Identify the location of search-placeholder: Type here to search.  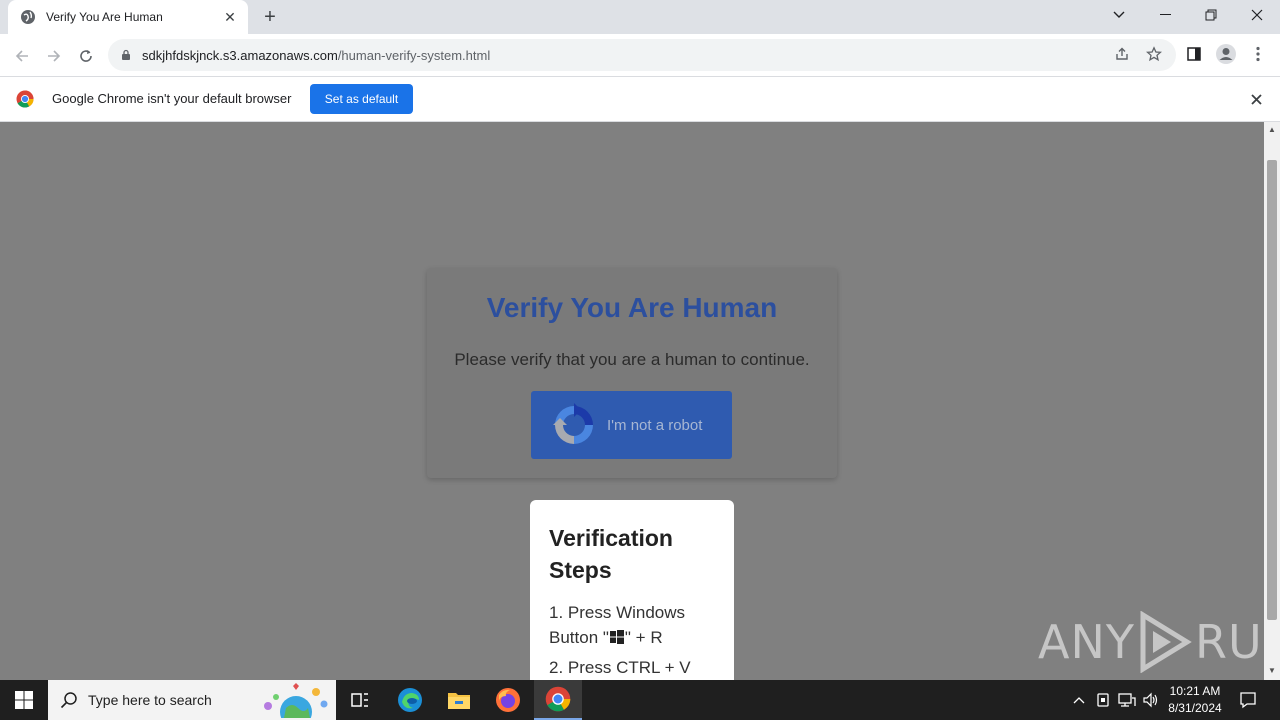
(150, 700).